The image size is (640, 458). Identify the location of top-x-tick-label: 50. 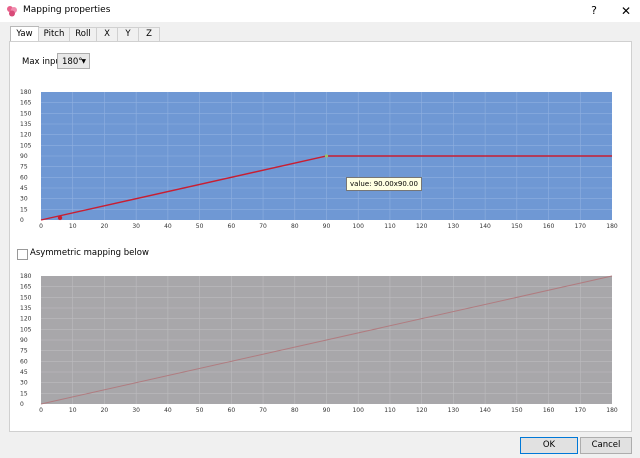
(200, 226).